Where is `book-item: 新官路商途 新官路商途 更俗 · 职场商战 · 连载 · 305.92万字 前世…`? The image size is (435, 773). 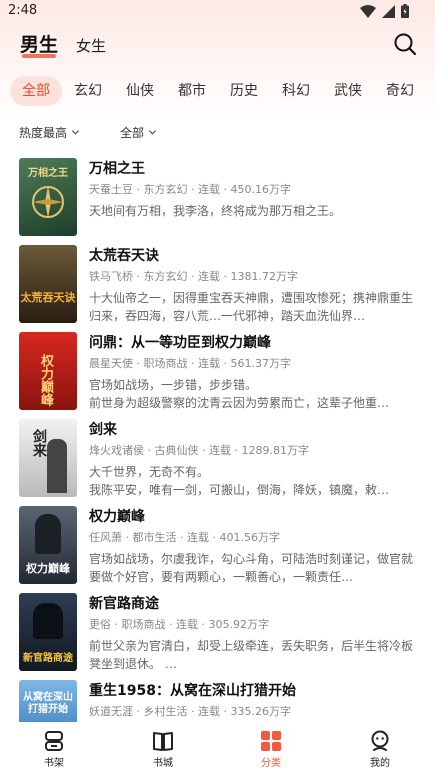 book-item: 新官路商途 新官路商途 更俗 · 职场商战 · 连载 · 305.92万字 前世… is located at coordinates (217, 633).